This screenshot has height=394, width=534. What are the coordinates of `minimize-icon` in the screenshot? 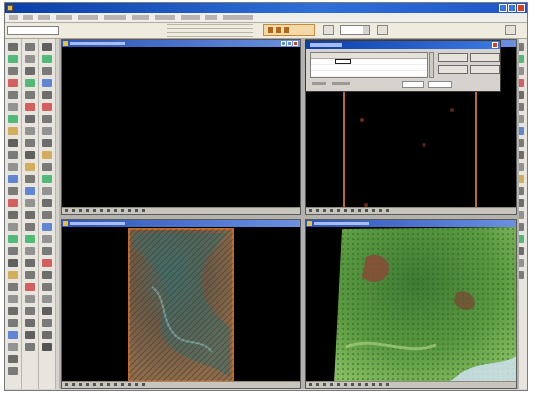 It's located at (503, 8).